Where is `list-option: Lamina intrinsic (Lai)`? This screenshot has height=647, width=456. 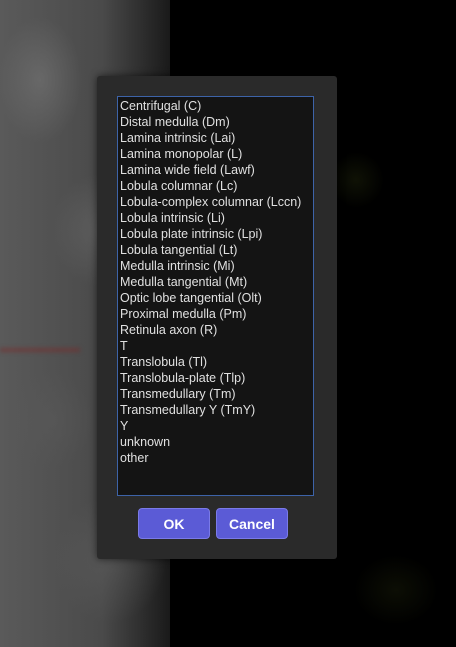
list-option: Lamina intrinsic (Lai) is located at coordinates (215, 138).